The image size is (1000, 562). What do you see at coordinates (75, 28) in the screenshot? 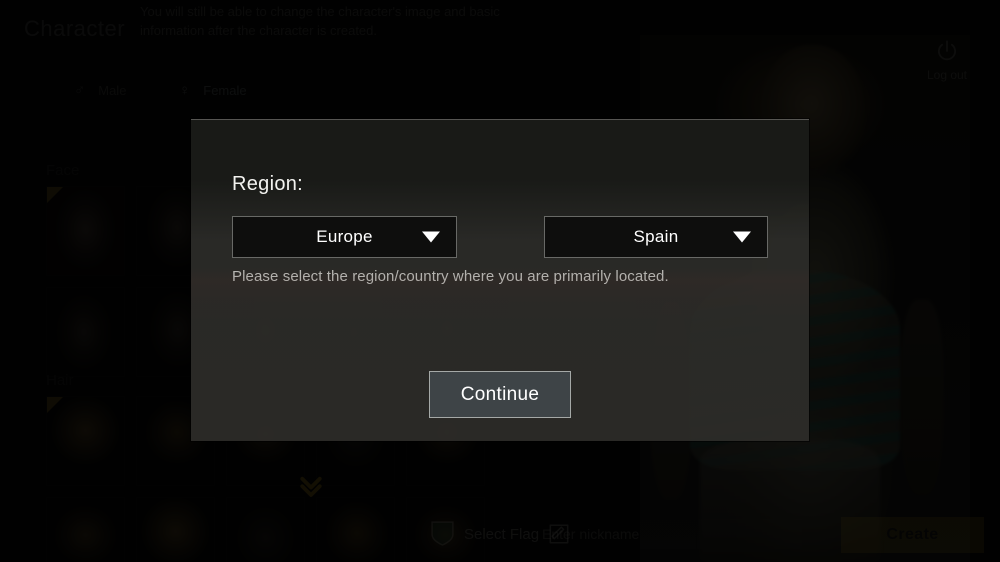
I see `page-title: Character` at bounding box center [75, 28].